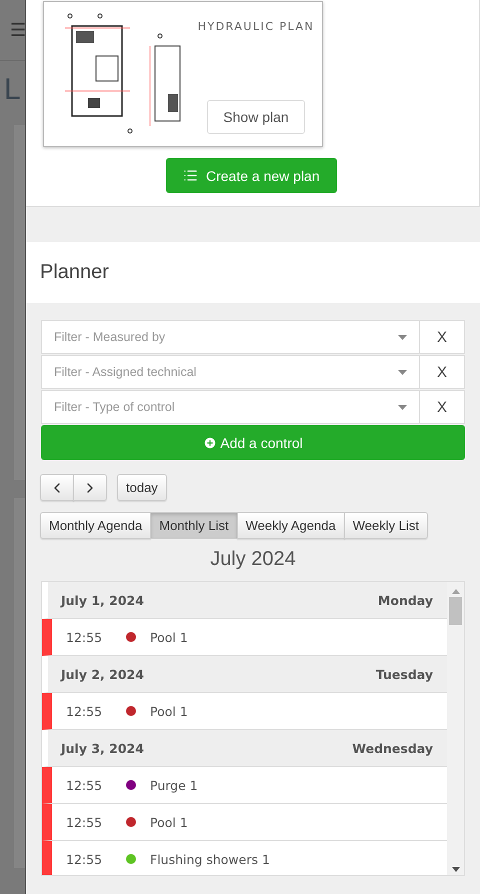 This screenshot has width=480, height=894. Describe the element at coordinates (102, 600) in the screenshot. I see `day-date: July 1, 2024` at that location.